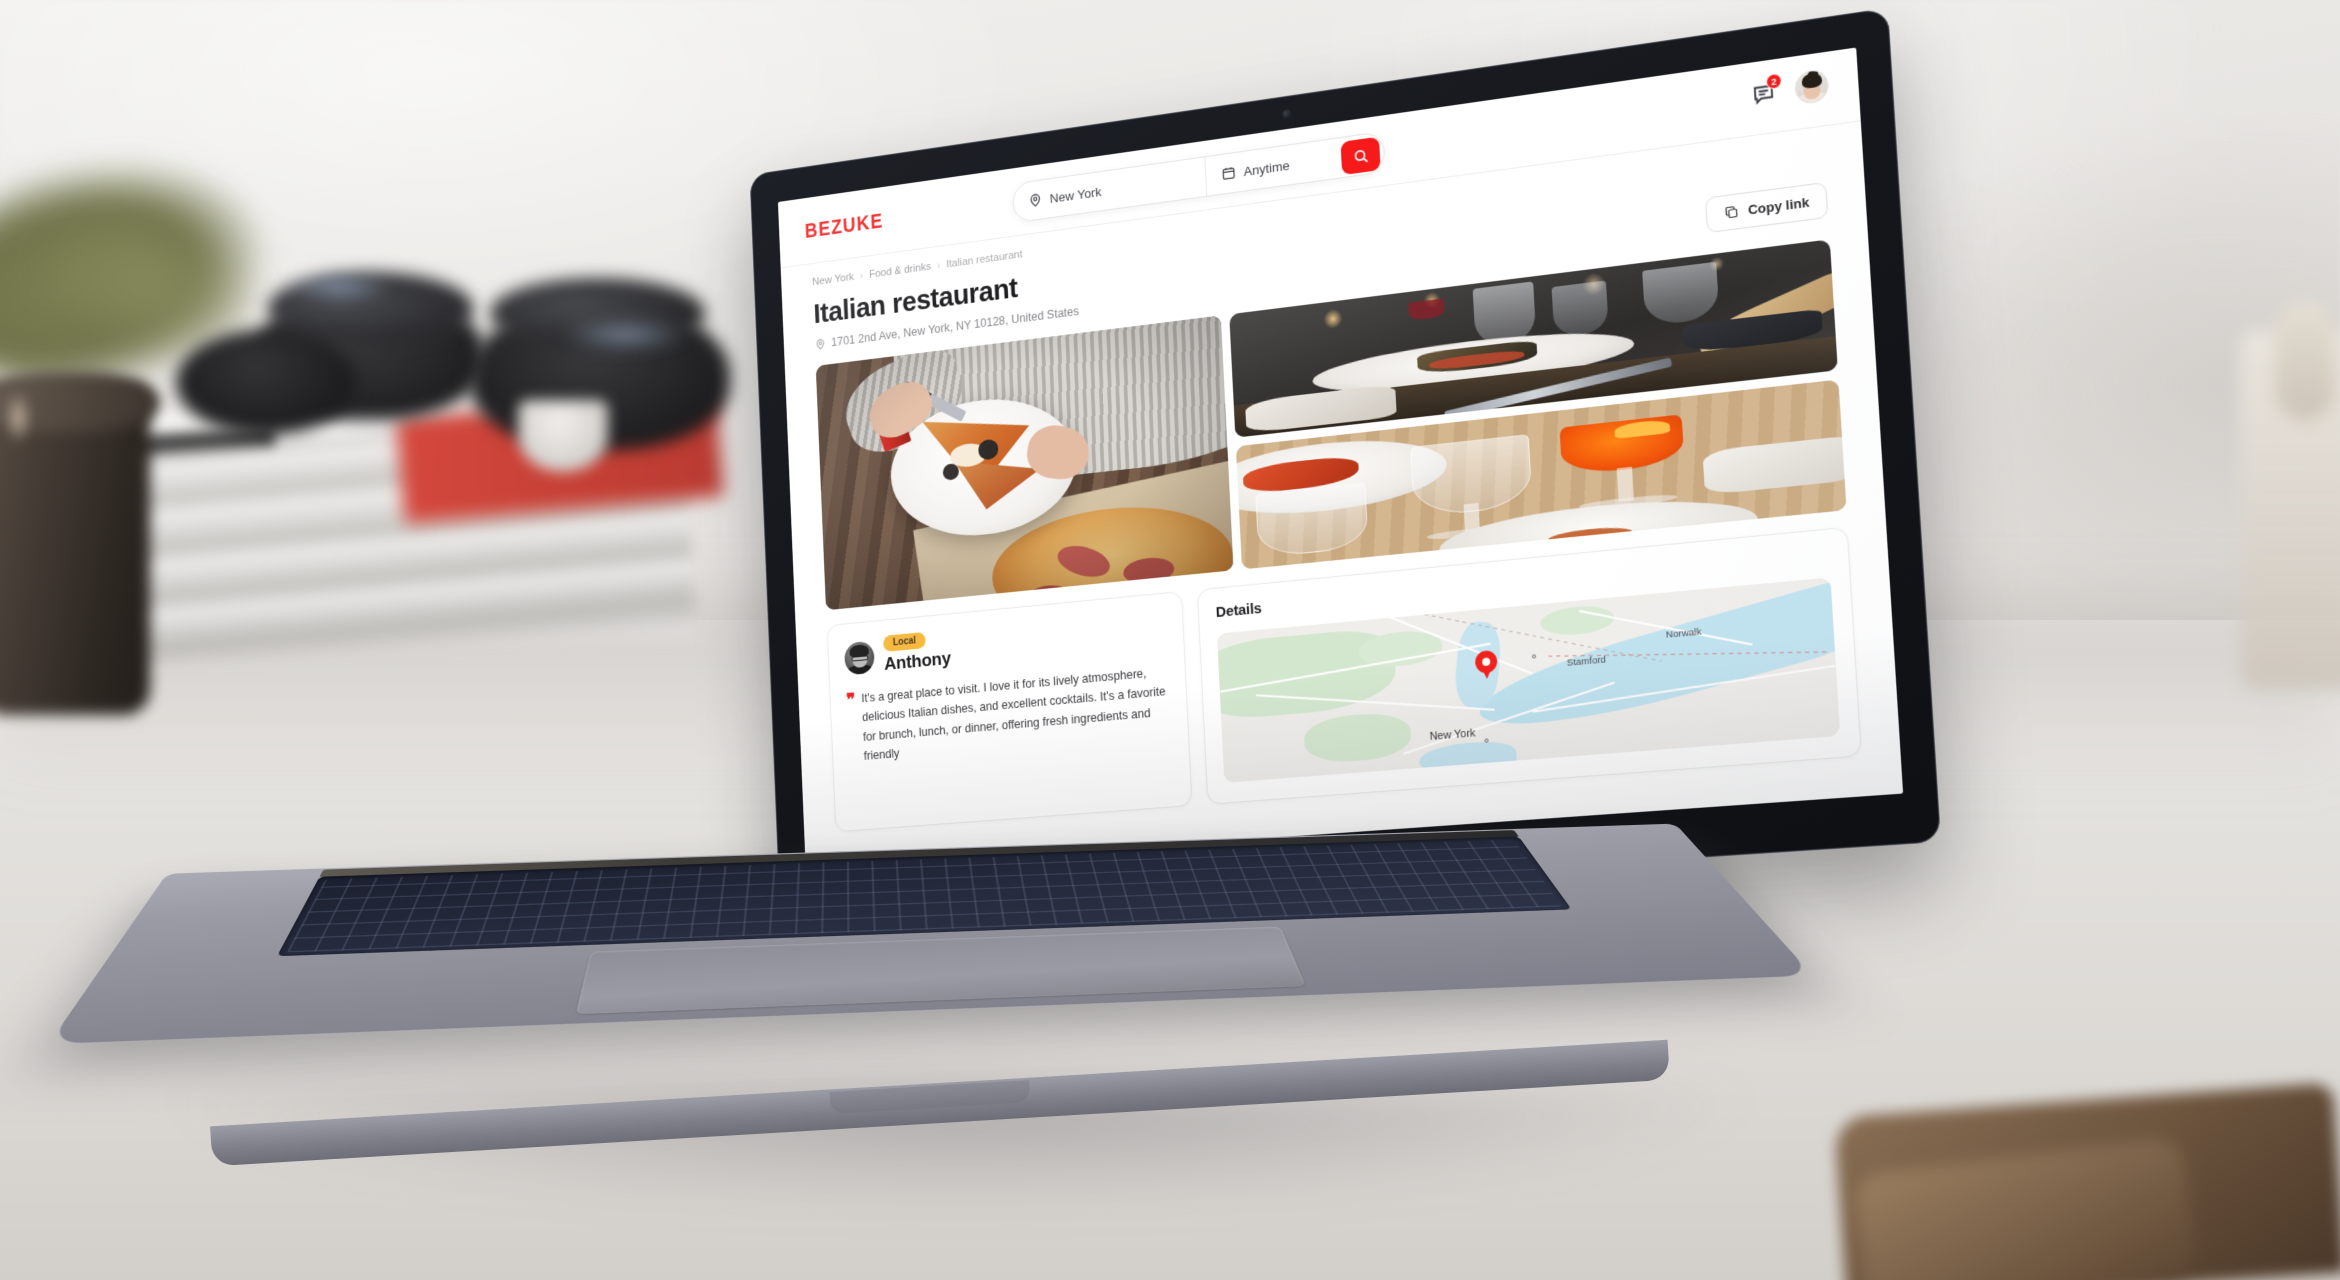 Image resolution: width=2340 pixels, height=1280 pixels. Describe the element at coordinates (917, 661) in the screenshot. I see `reviewer-name: Anthony` at that location.